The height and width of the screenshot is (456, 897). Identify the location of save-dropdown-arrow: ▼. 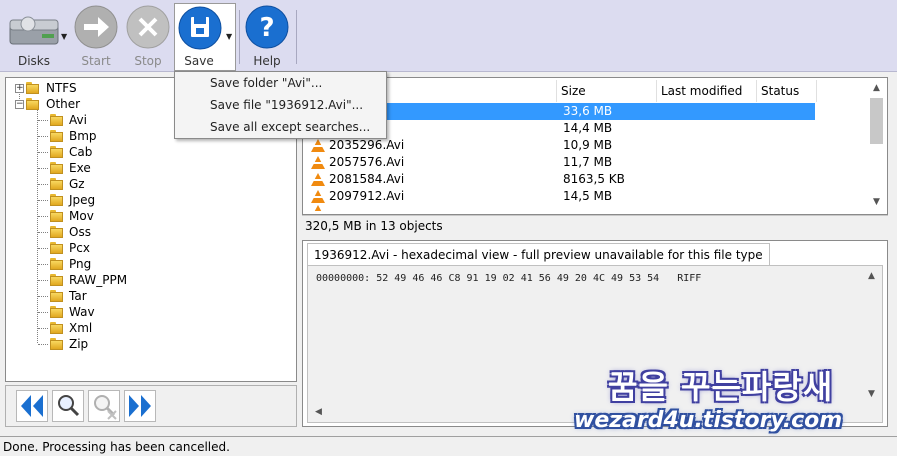
(229, 36).